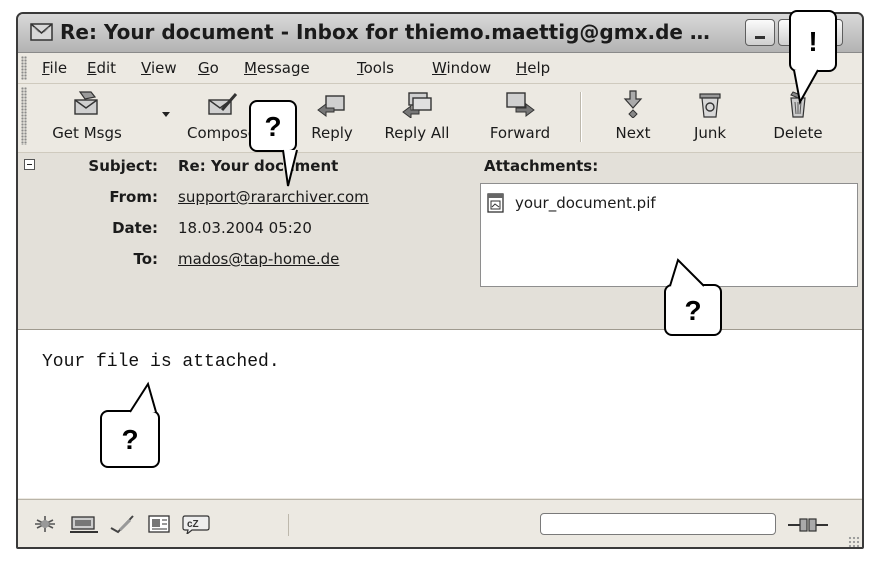 This screenshot has width=876, height=564. Describe the element at coordinates (710, 105) in the screenshot. I see `junk-icon` at that location.